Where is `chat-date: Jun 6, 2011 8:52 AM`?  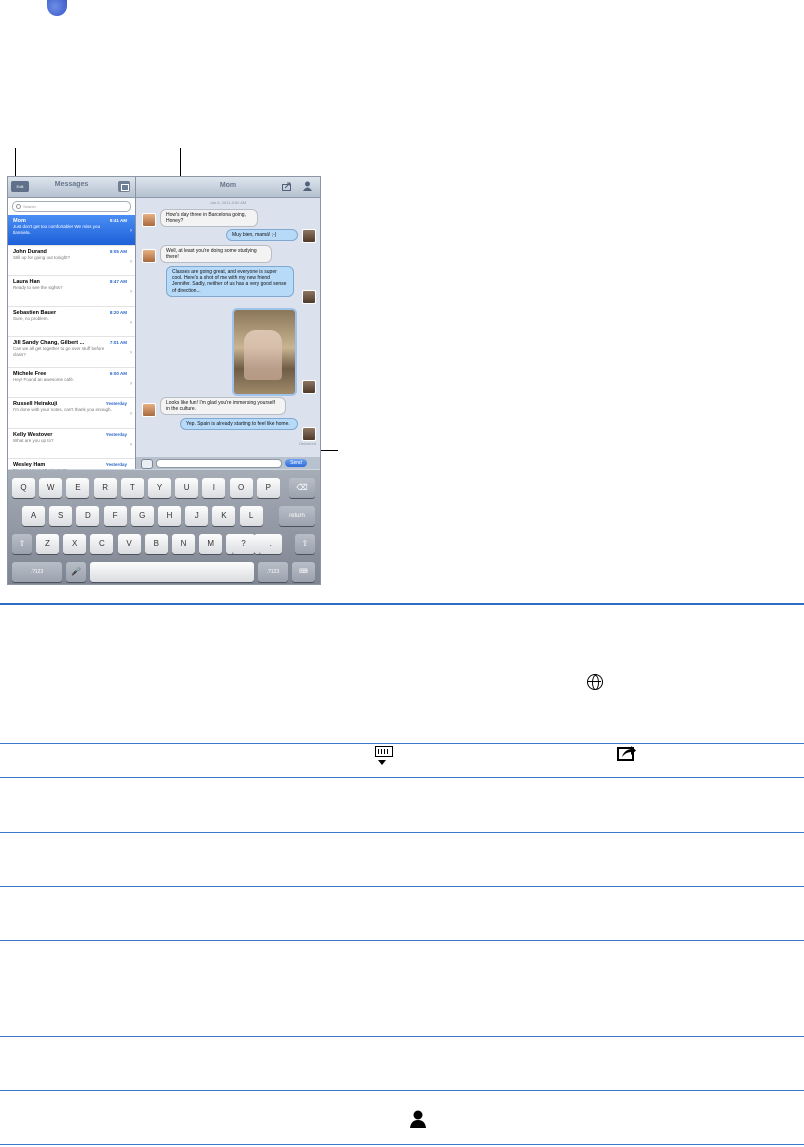
chat-date: Jun 6, 2011 8:52 AM is located at coordinates (228, 202).